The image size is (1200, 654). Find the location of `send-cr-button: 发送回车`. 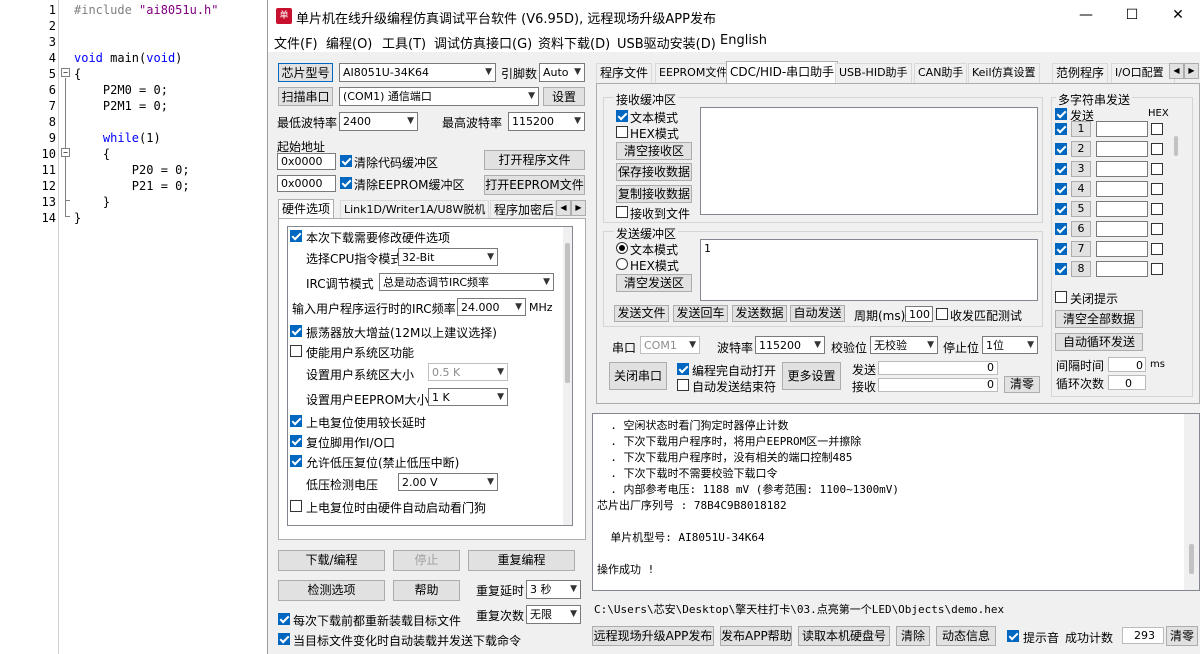

send-cr-button: 发送回车 is located at coordinates (700, 313).